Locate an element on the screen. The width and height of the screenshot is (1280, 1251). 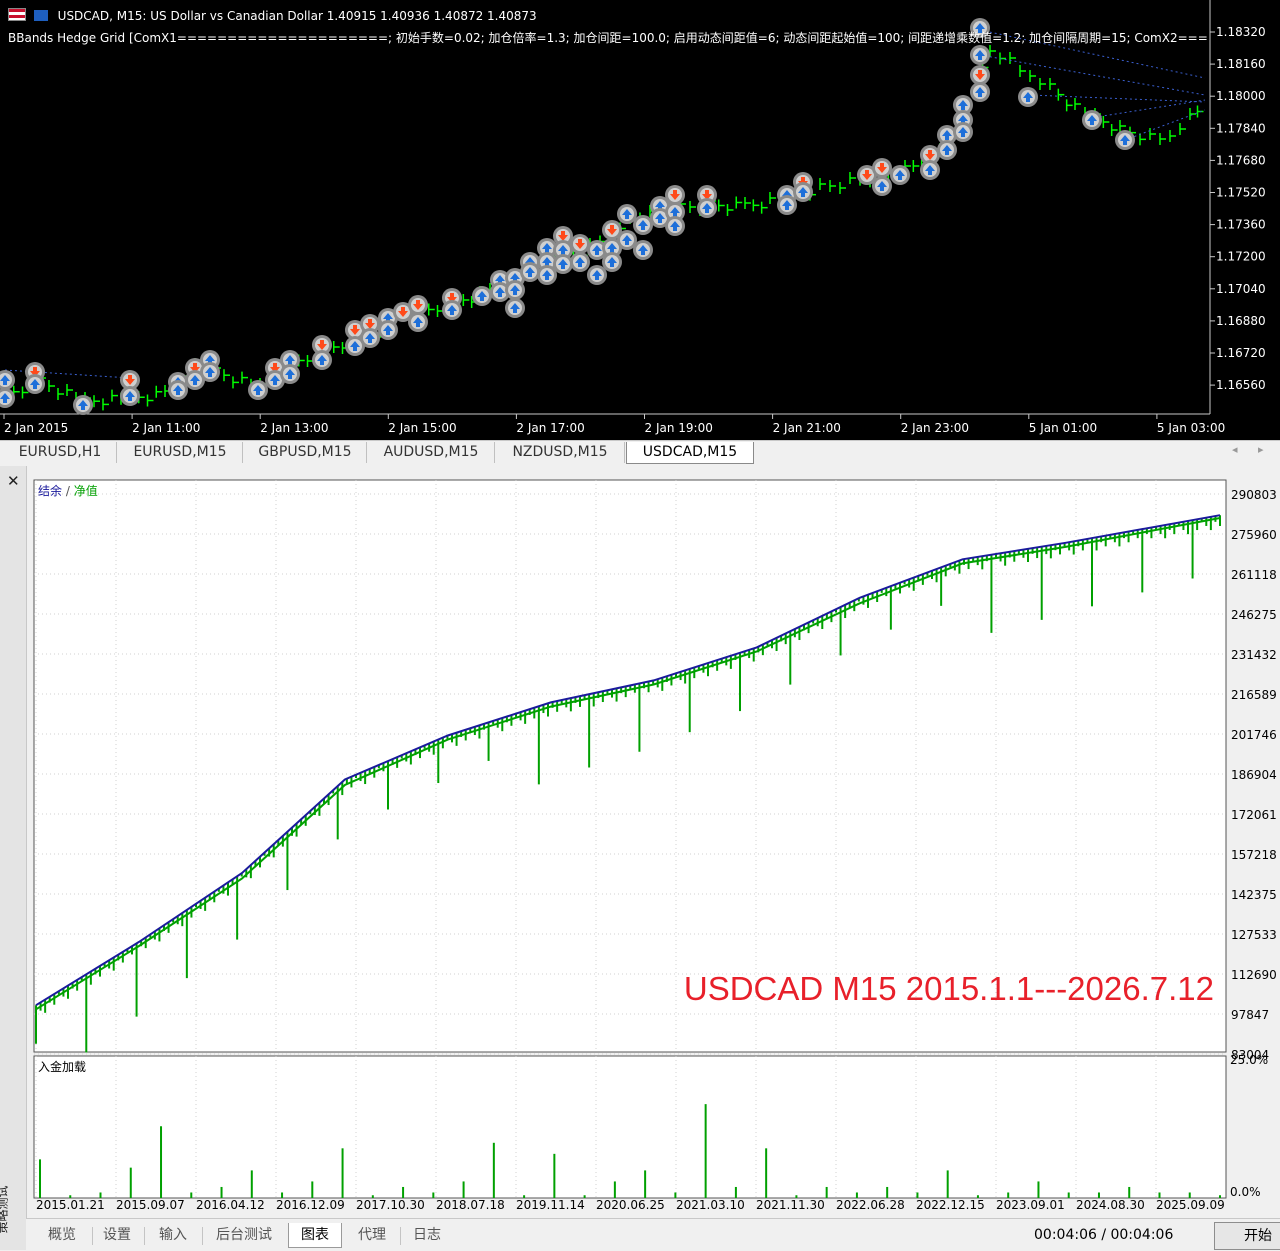
start-button: 开始 is located at coordinates (1247, 1236).